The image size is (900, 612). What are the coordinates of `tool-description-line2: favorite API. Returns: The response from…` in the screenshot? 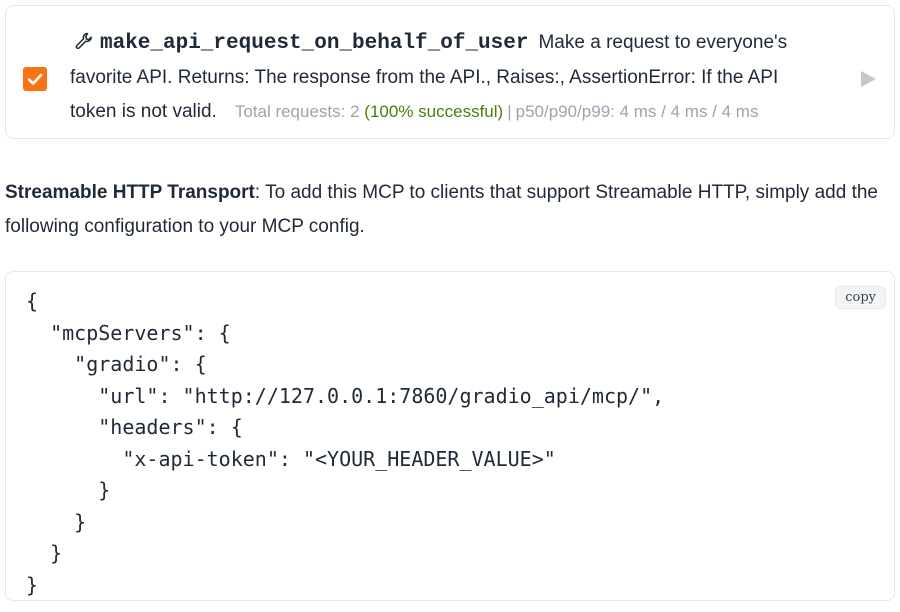 It's located at (424, 77).